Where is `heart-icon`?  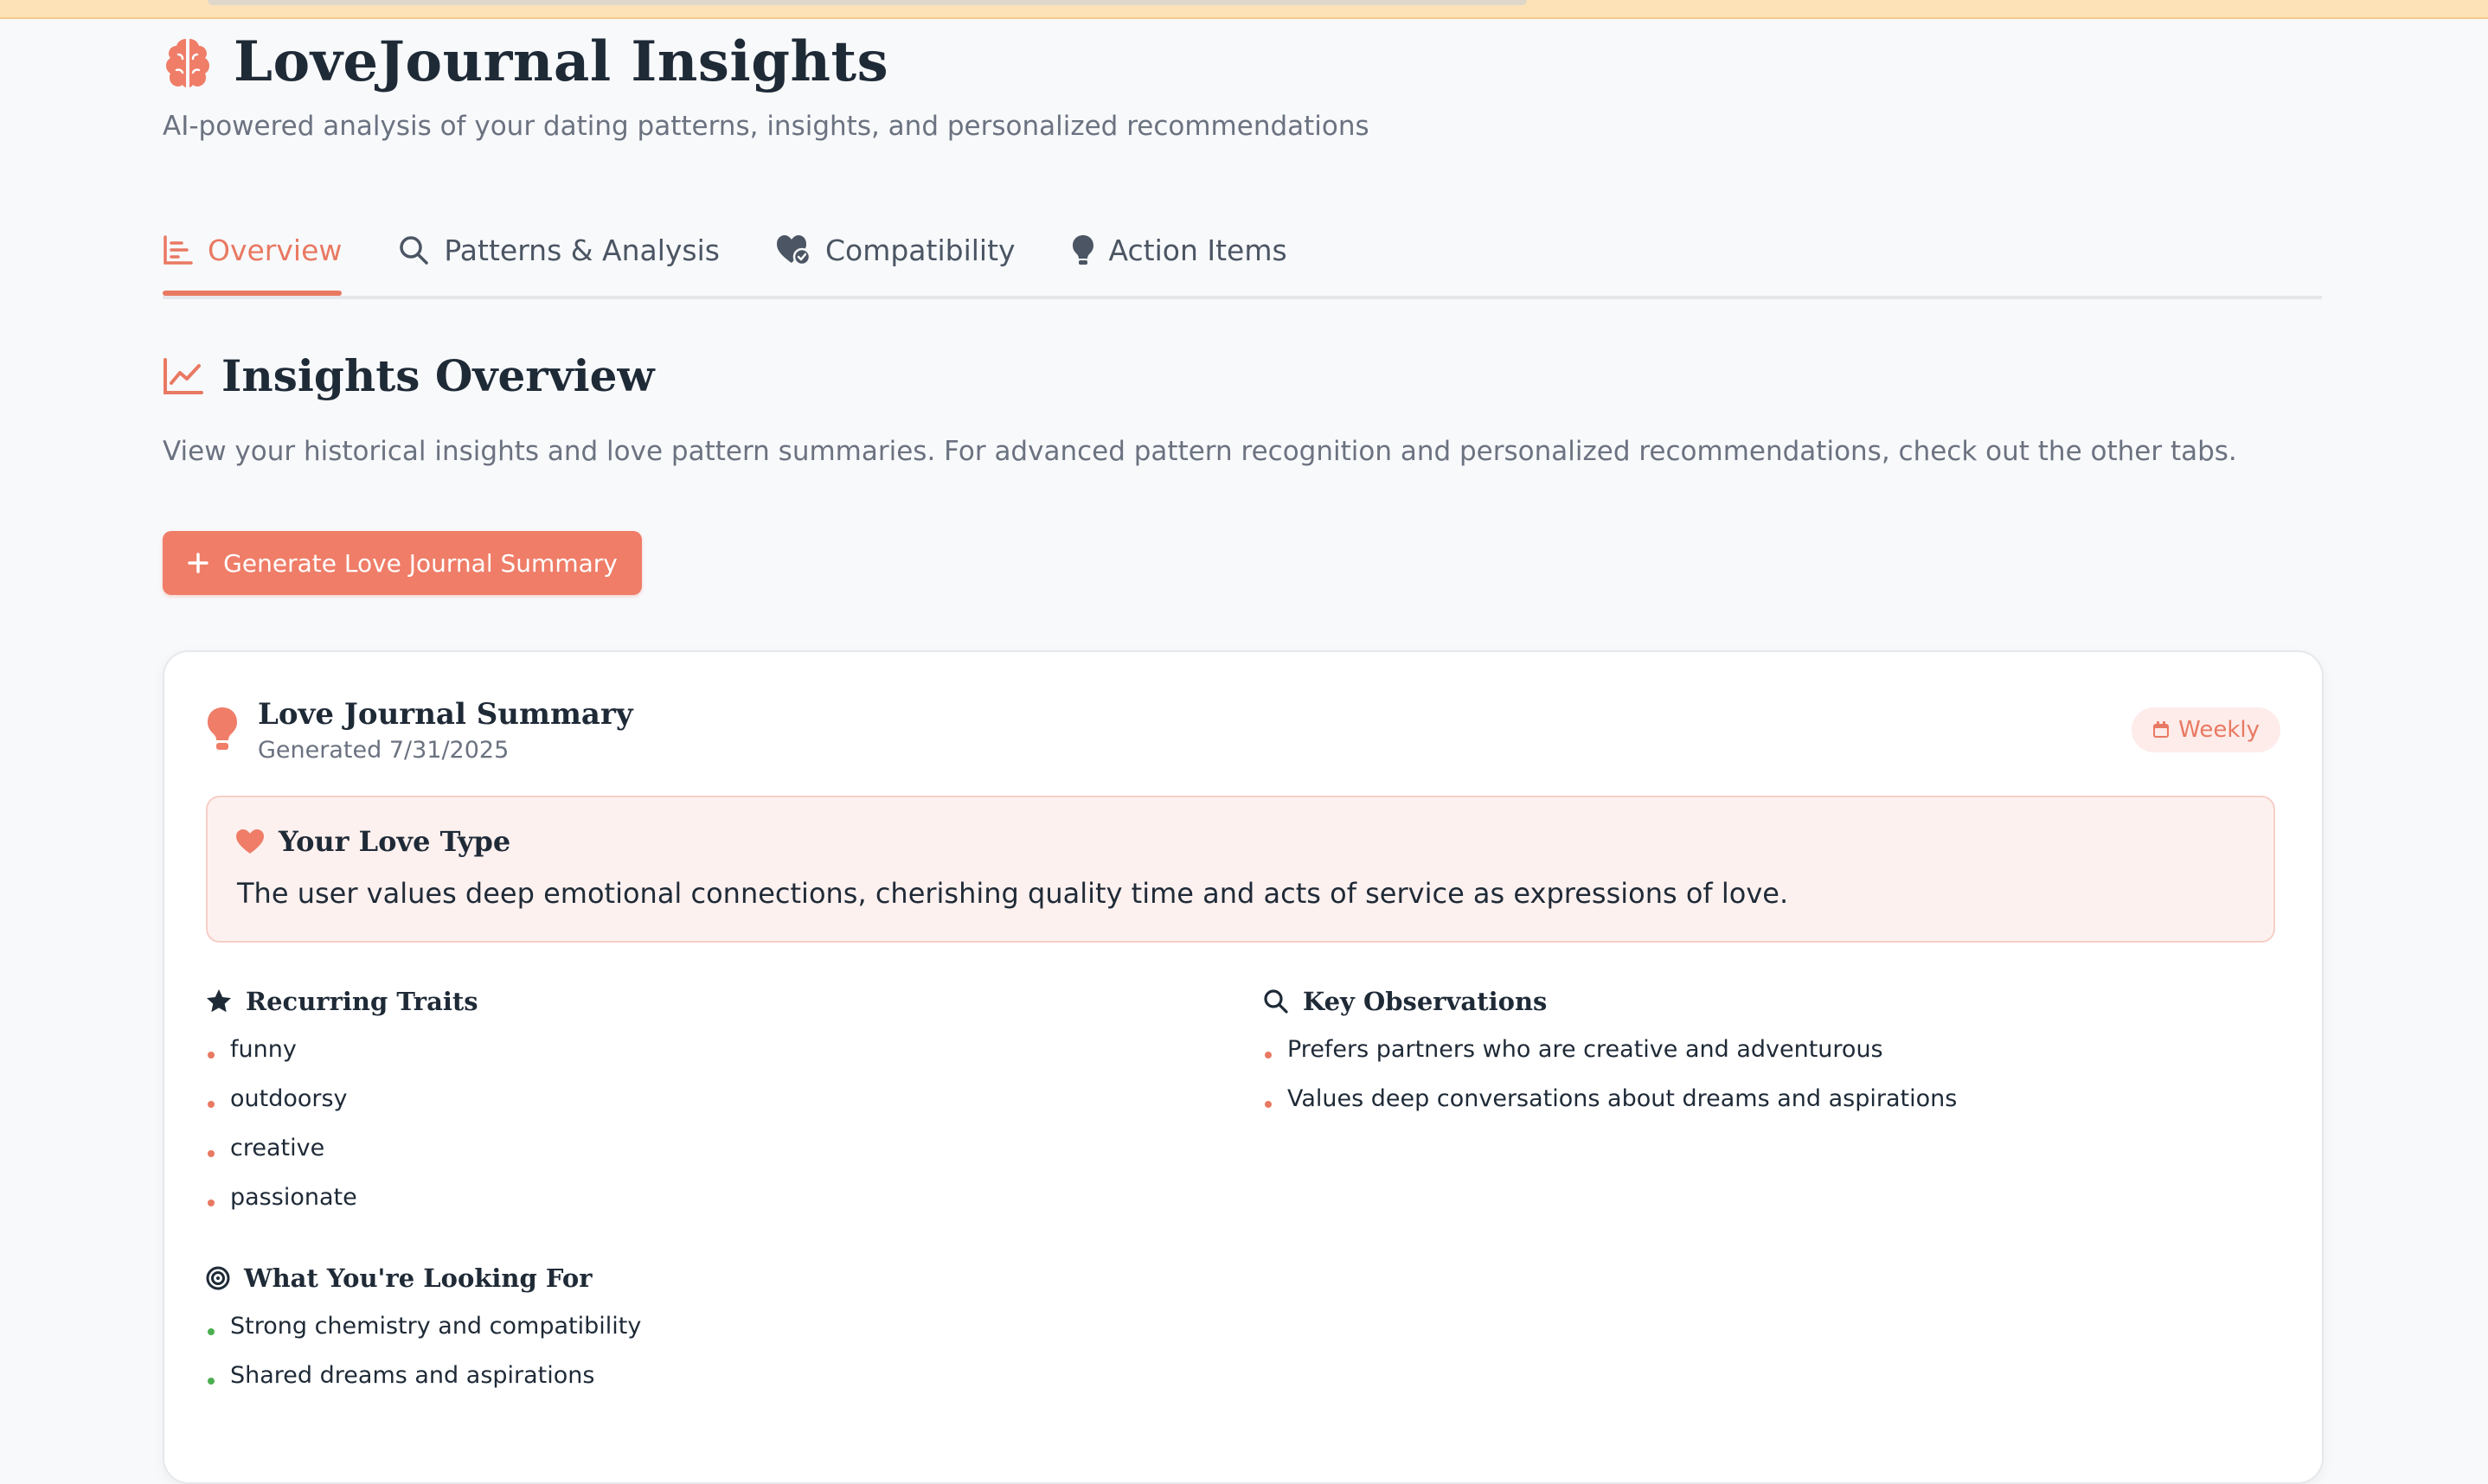 heart-icon is located at coordinates (250, 842).